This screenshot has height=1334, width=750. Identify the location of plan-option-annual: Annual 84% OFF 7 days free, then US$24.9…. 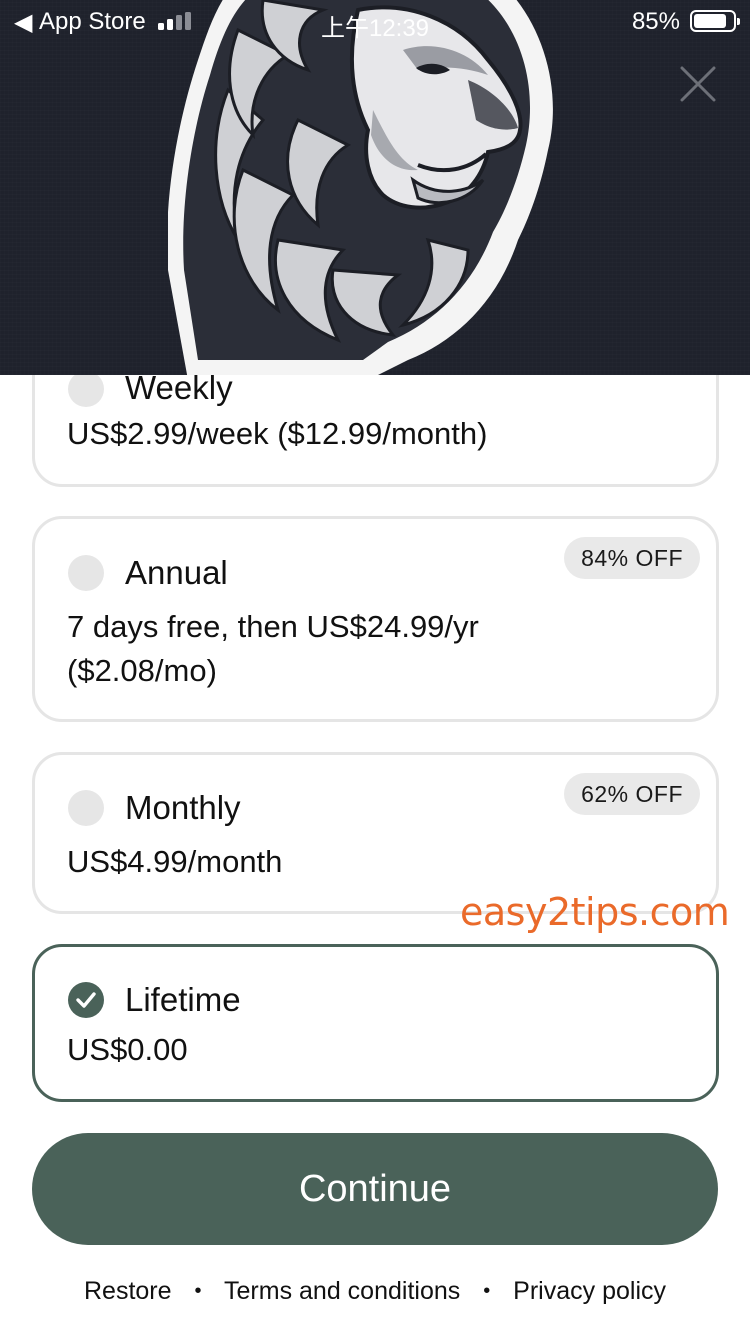
(375, 619).